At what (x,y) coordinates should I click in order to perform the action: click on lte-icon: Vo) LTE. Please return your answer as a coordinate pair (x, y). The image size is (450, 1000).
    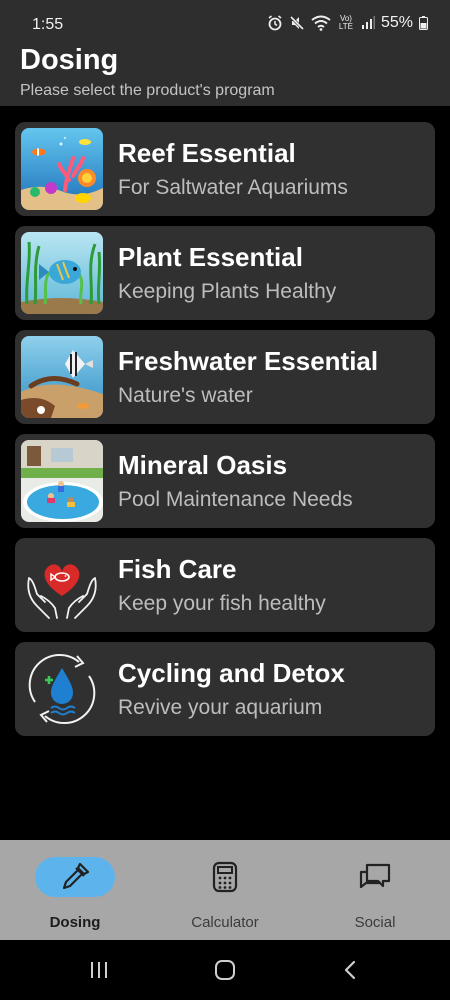
    Looking at the image, I should click on (345, 22).